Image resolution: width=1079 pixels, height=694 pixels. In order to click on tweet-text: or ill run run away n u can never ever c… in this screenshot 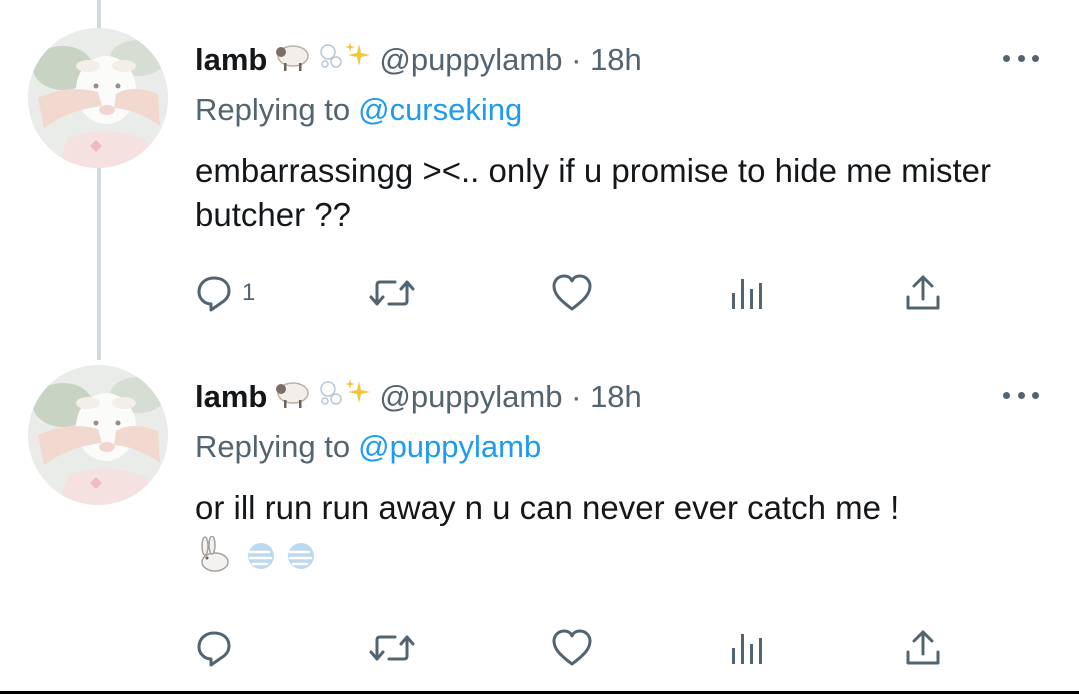, I will do `click(547, 507)`.